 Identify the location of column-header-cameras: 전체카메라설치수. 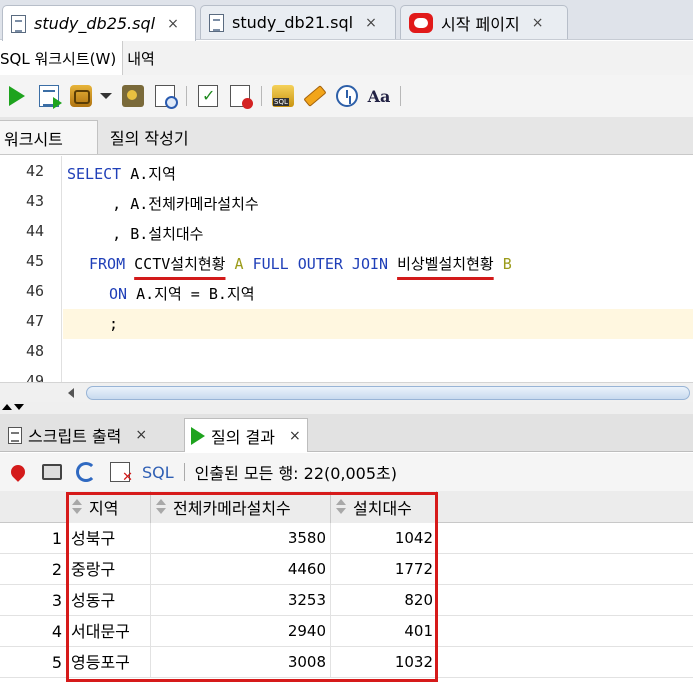
(241, 507).